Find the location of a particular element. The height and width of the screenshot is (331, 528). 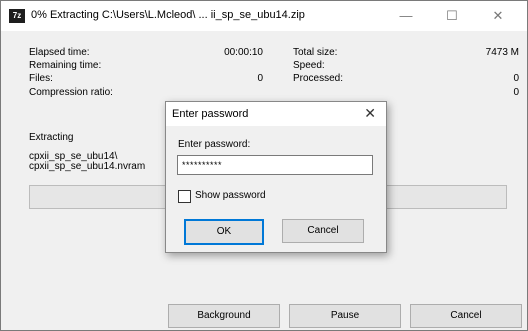

dialog-title: Enter password is located at coordinates (210, 114).